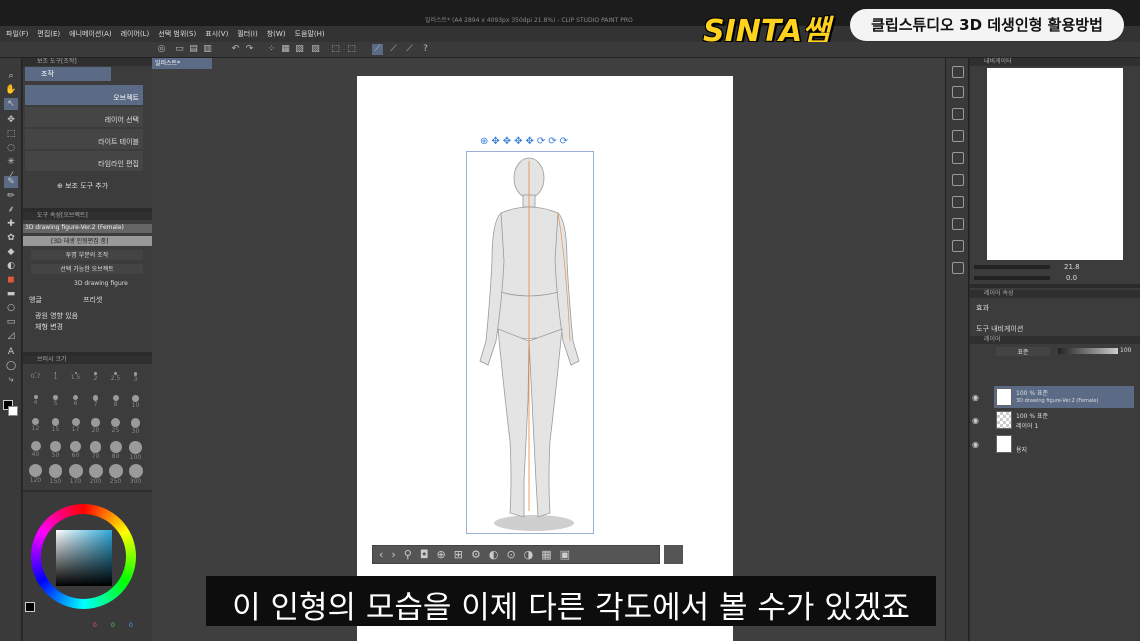 The height and width of the screenshot is (641, 1140). What do you see at coordinates (193, 49) in the screenshot?
I see `open-file-icon: ▤` at bounding box center [193, 49].